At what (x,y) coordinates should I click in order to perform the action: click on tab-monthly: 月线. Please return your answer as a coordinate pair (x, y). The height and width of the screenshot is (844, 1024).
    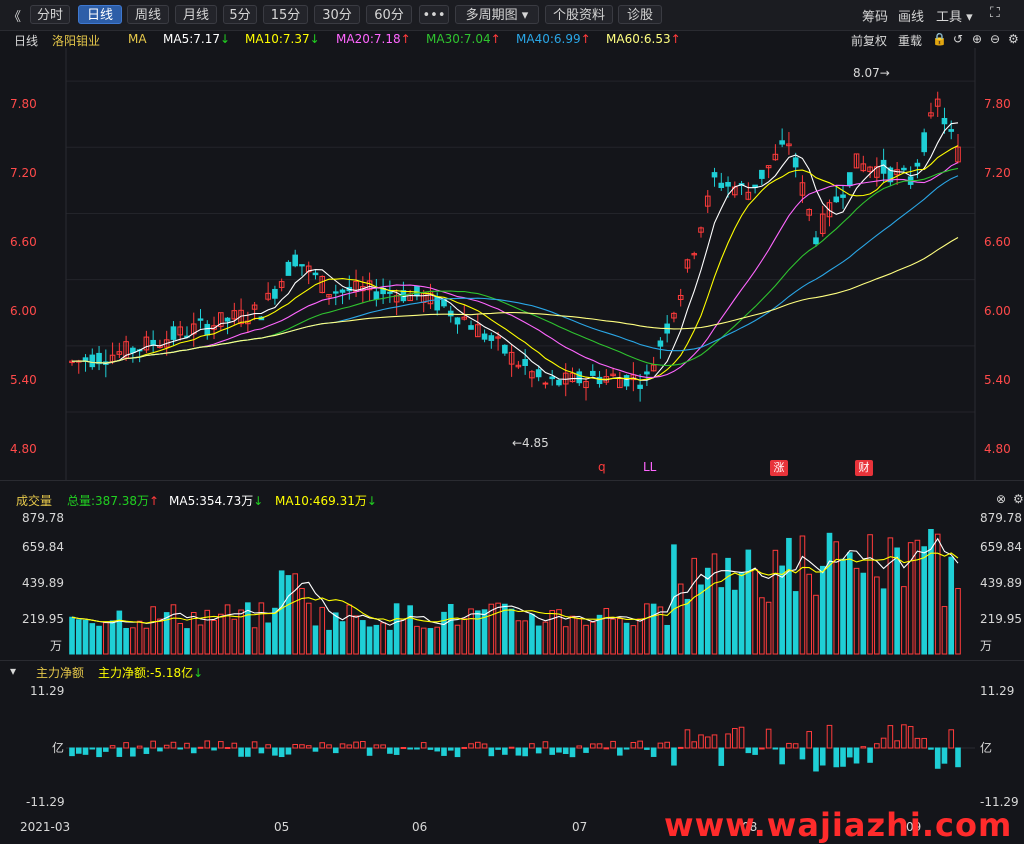
    Looking at the image, I should click on (196, 14).